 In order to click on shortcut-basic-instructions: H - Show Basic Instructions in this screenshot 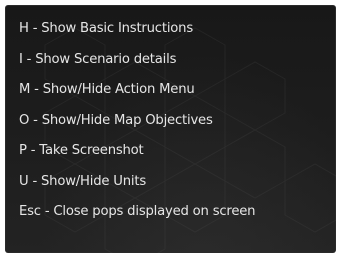, I will do `click(106, 28)`.